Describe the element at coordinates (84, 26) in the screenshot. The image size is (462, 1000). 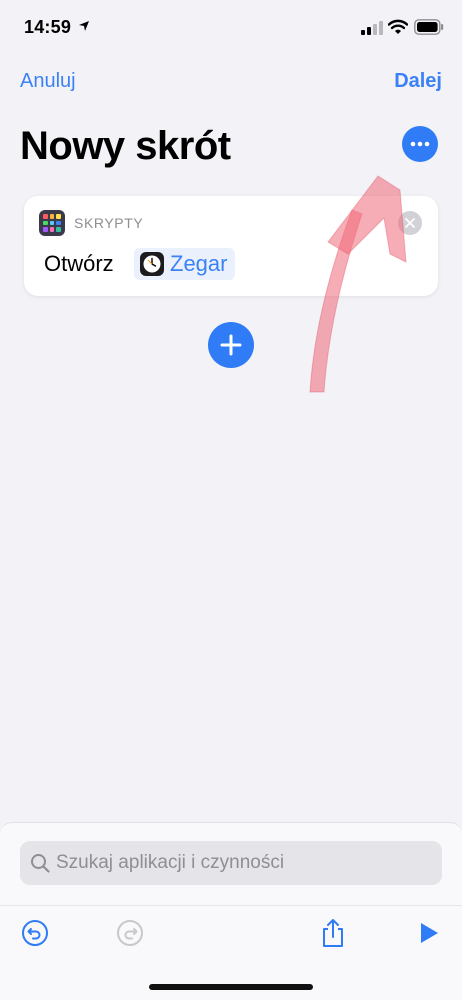
I see `location-arrow-icon` at that location.